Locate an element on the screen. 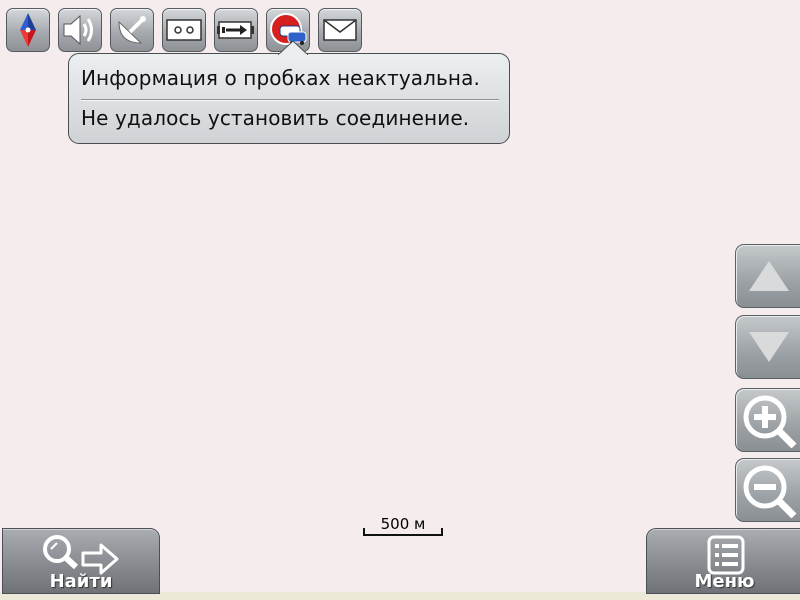 This screenshot has height=600, width=800. volume-button is located at coordinates (80, 30).